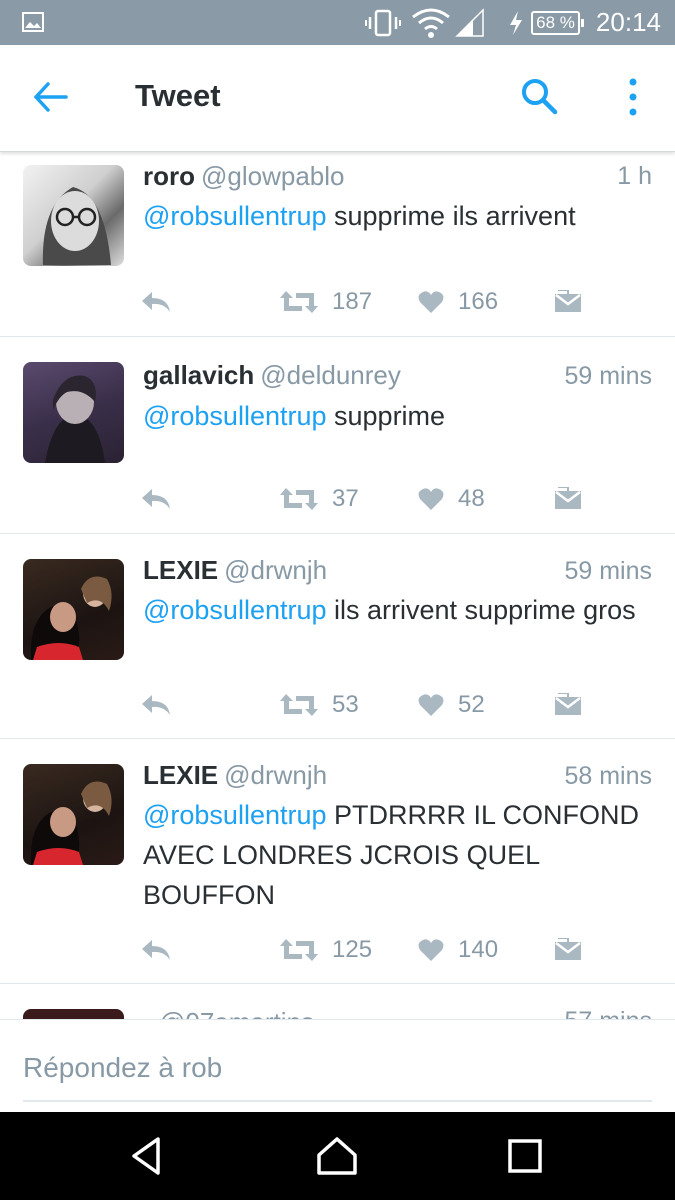  Describe the element at coordinates (383, 22) in the screenshot. I see `vibrate-icon` at that location.